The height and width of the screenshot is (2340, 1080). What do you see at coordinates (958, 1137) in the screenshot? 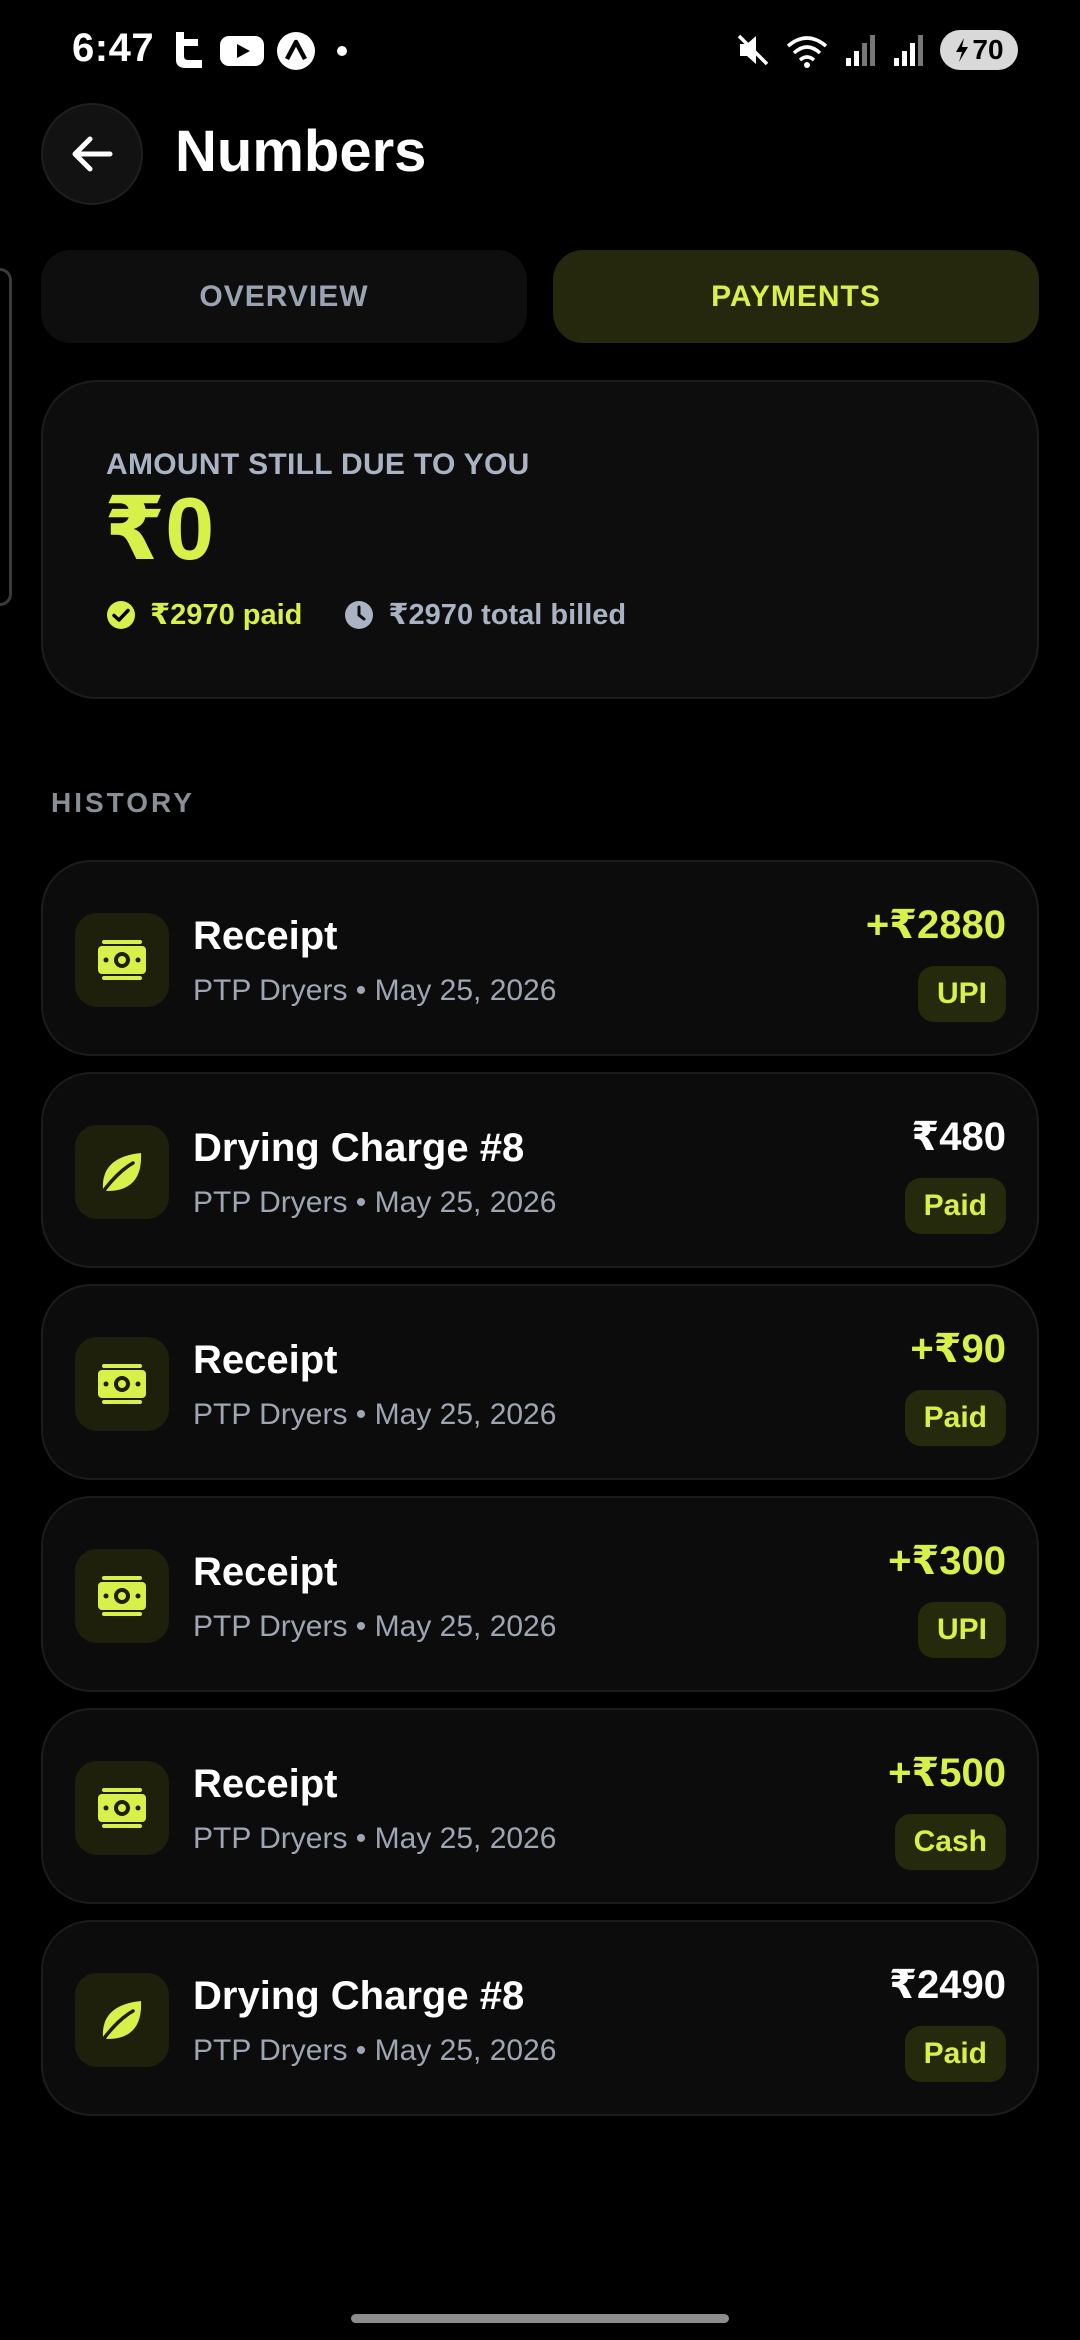
I see `item-amount: ₹480` at bounding box center [958, 1137].